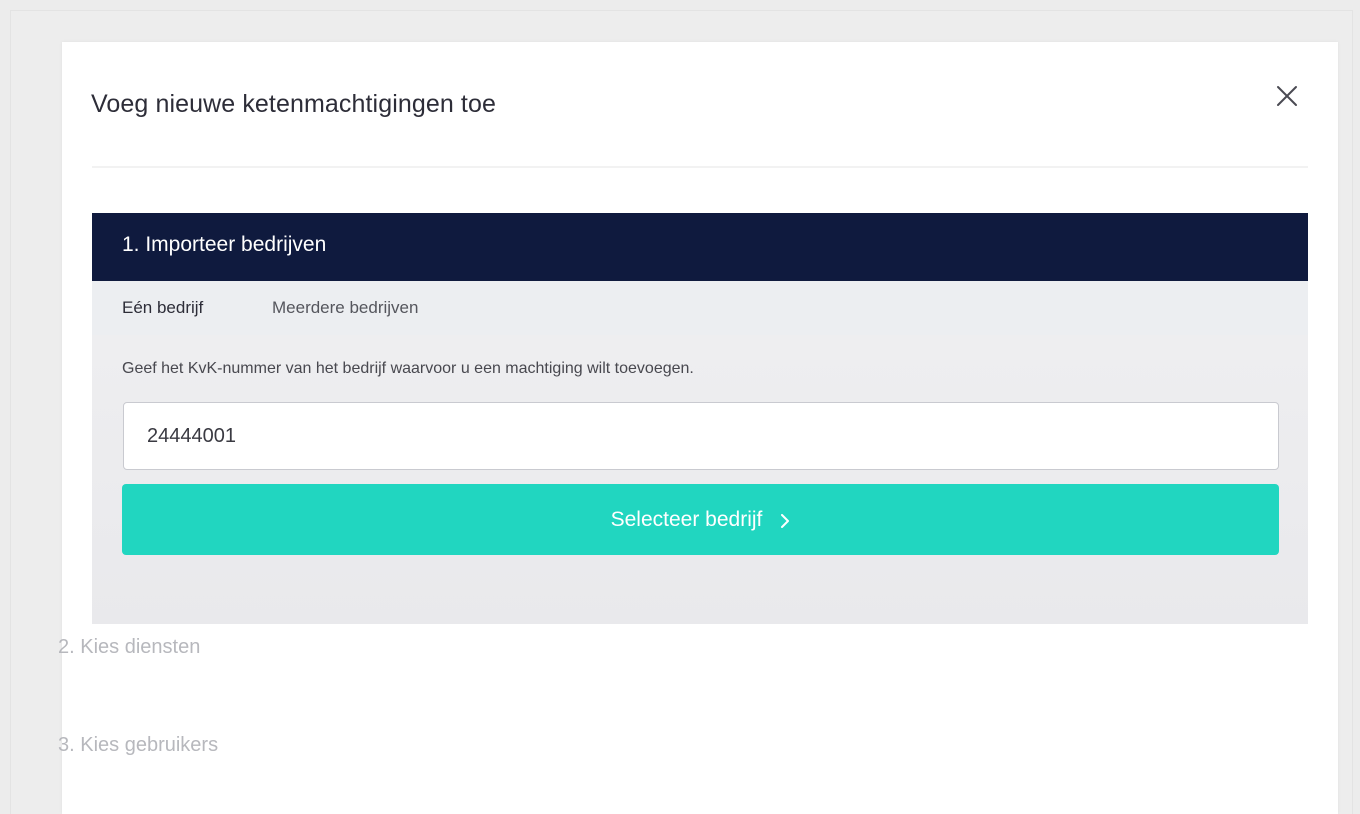  Describe the element at coordinates (785, 520) in the screenshot. I see `chevron-right-icon` at that location.